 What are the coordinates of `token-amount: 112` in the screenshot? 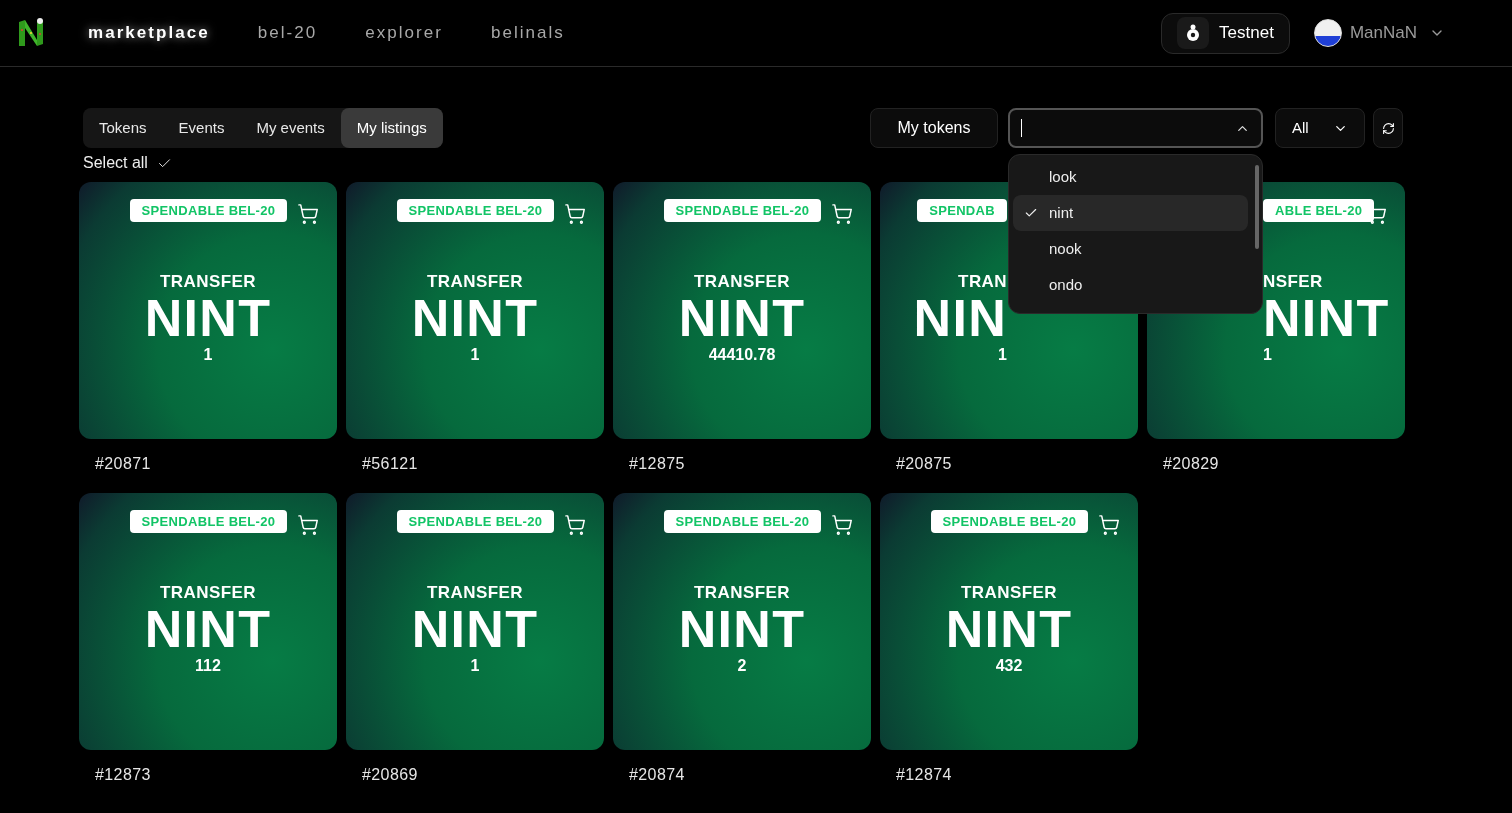 It's located at (208, 666).